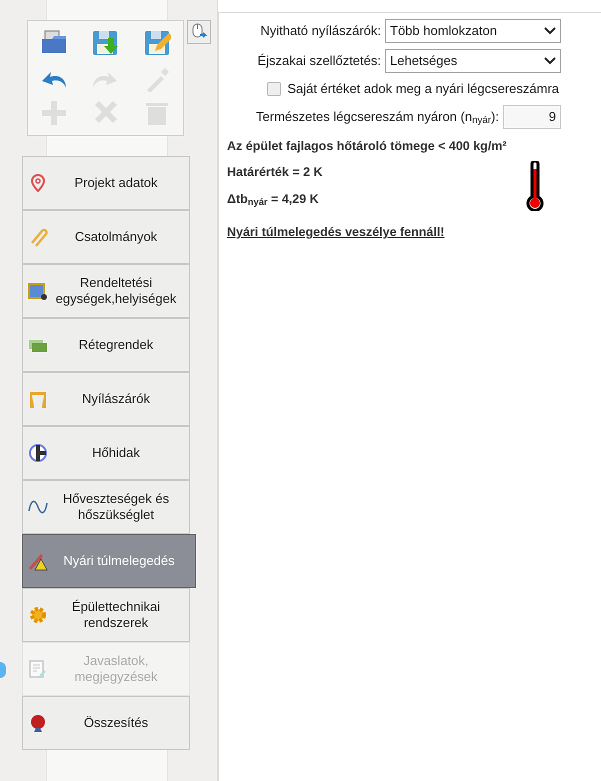 Image resolution: width=601 pixels, height=781 pixels. Describe the element at coordinates (106, 237) in the screenshot. I see `nav-button: Csatolmányok` at that location.